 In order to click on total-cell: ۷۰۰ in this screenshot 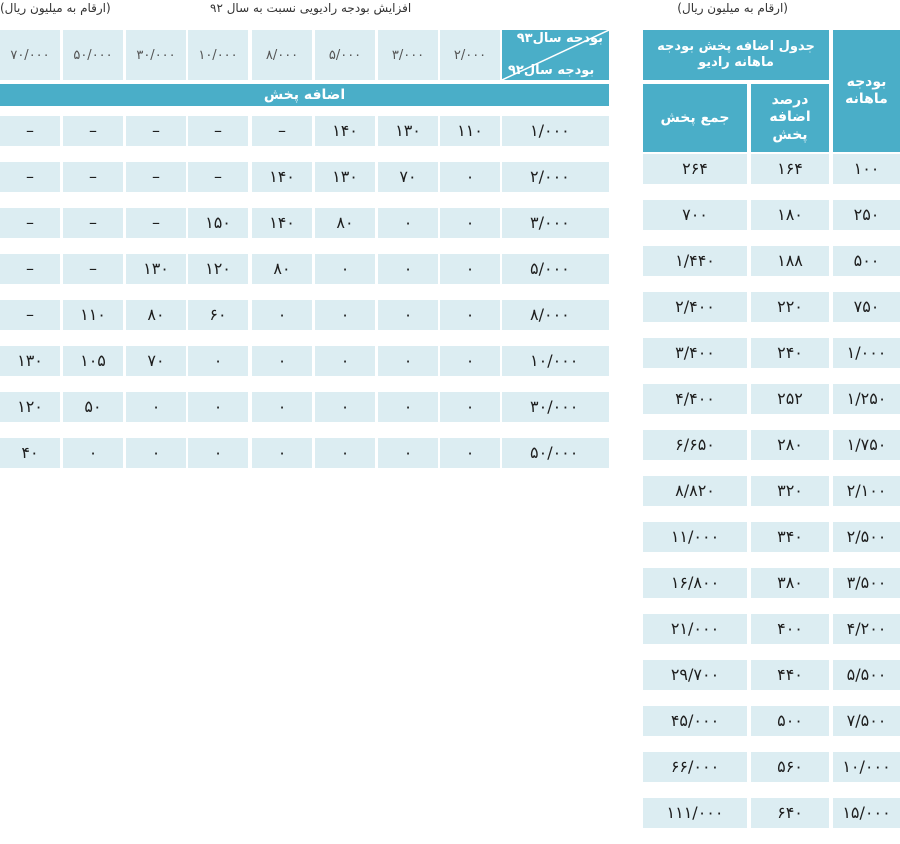, I will do `click(695, 215)`.